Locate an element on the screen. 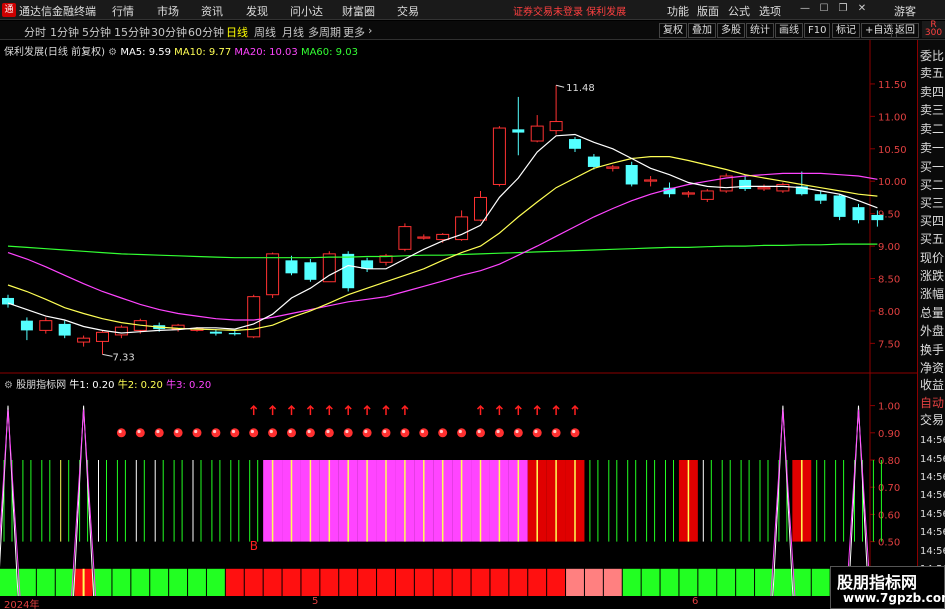 This screenshot has height=609, width=945. period-monthly: 月线 is located at coordinates (293, 32).